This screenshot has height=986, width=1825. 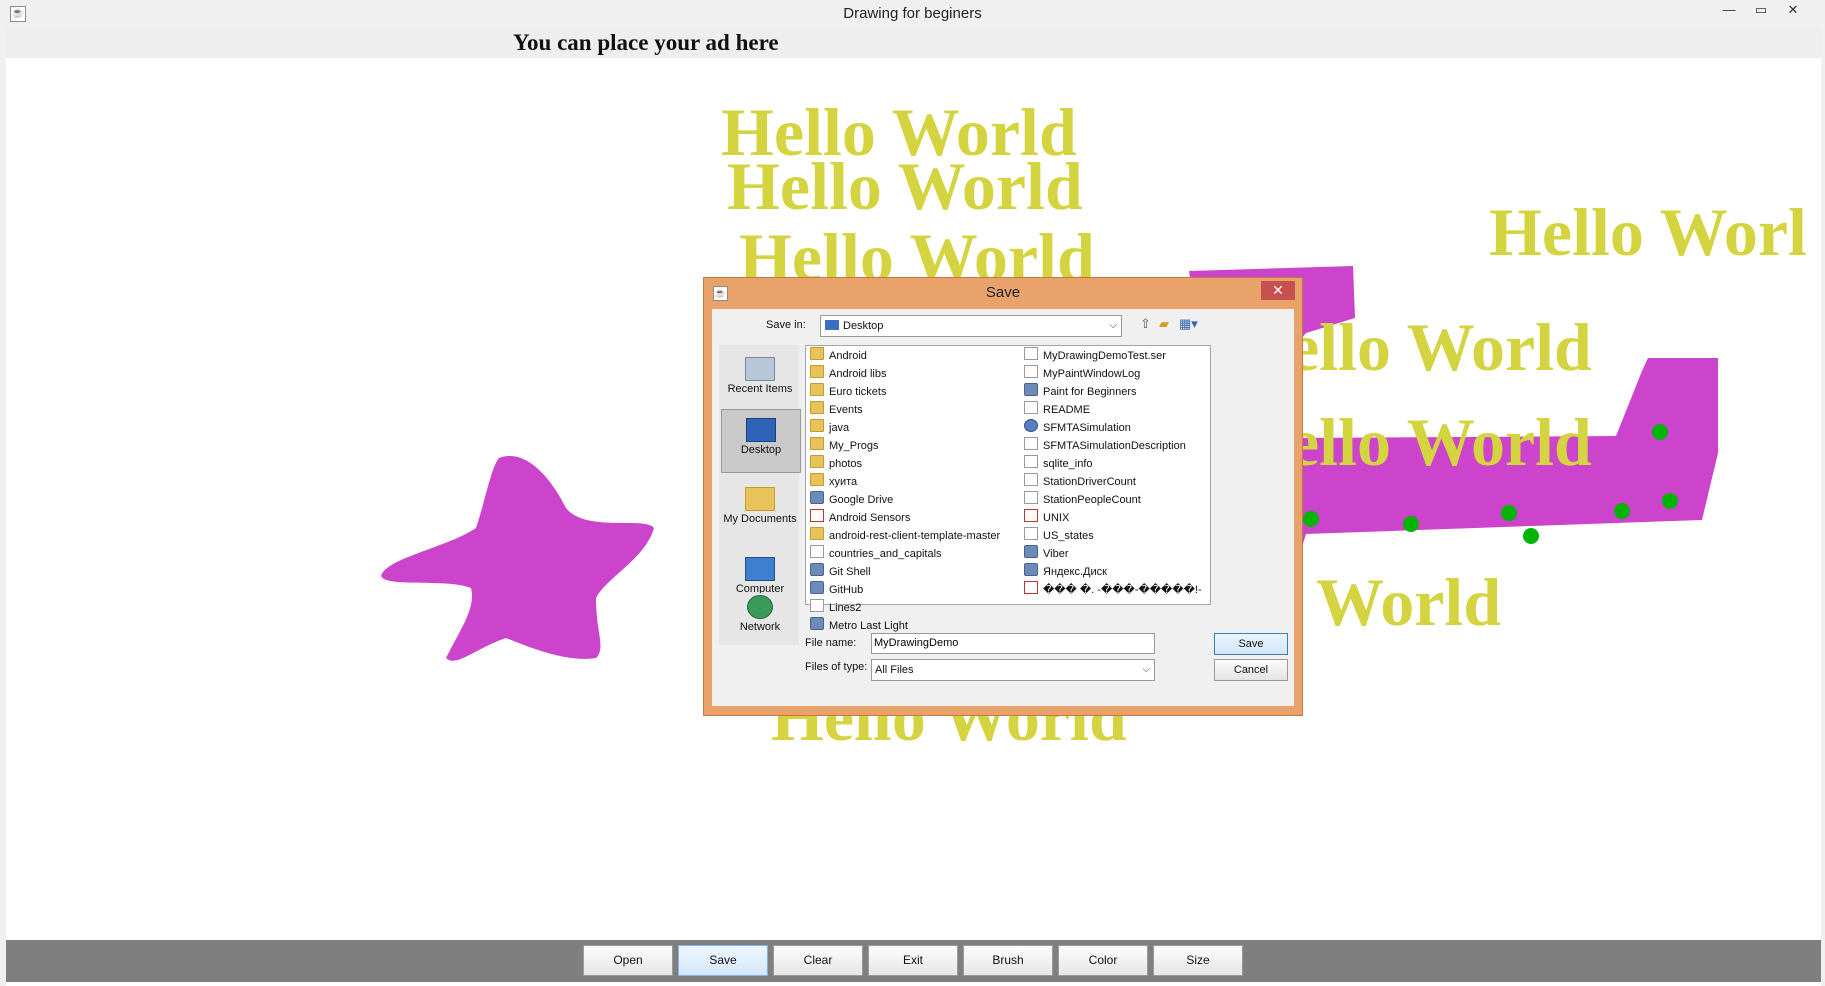 I want to click on file-name: Viber, so click(x=1056, y=554).